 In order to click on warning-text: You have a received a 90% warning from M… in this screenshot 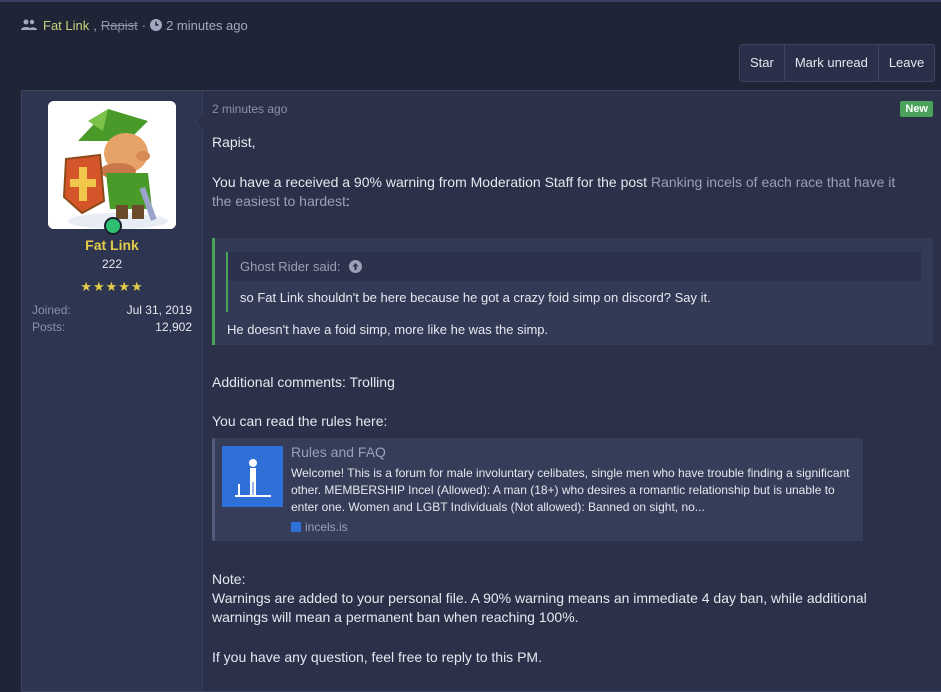, I will do `click(431, 182)`.